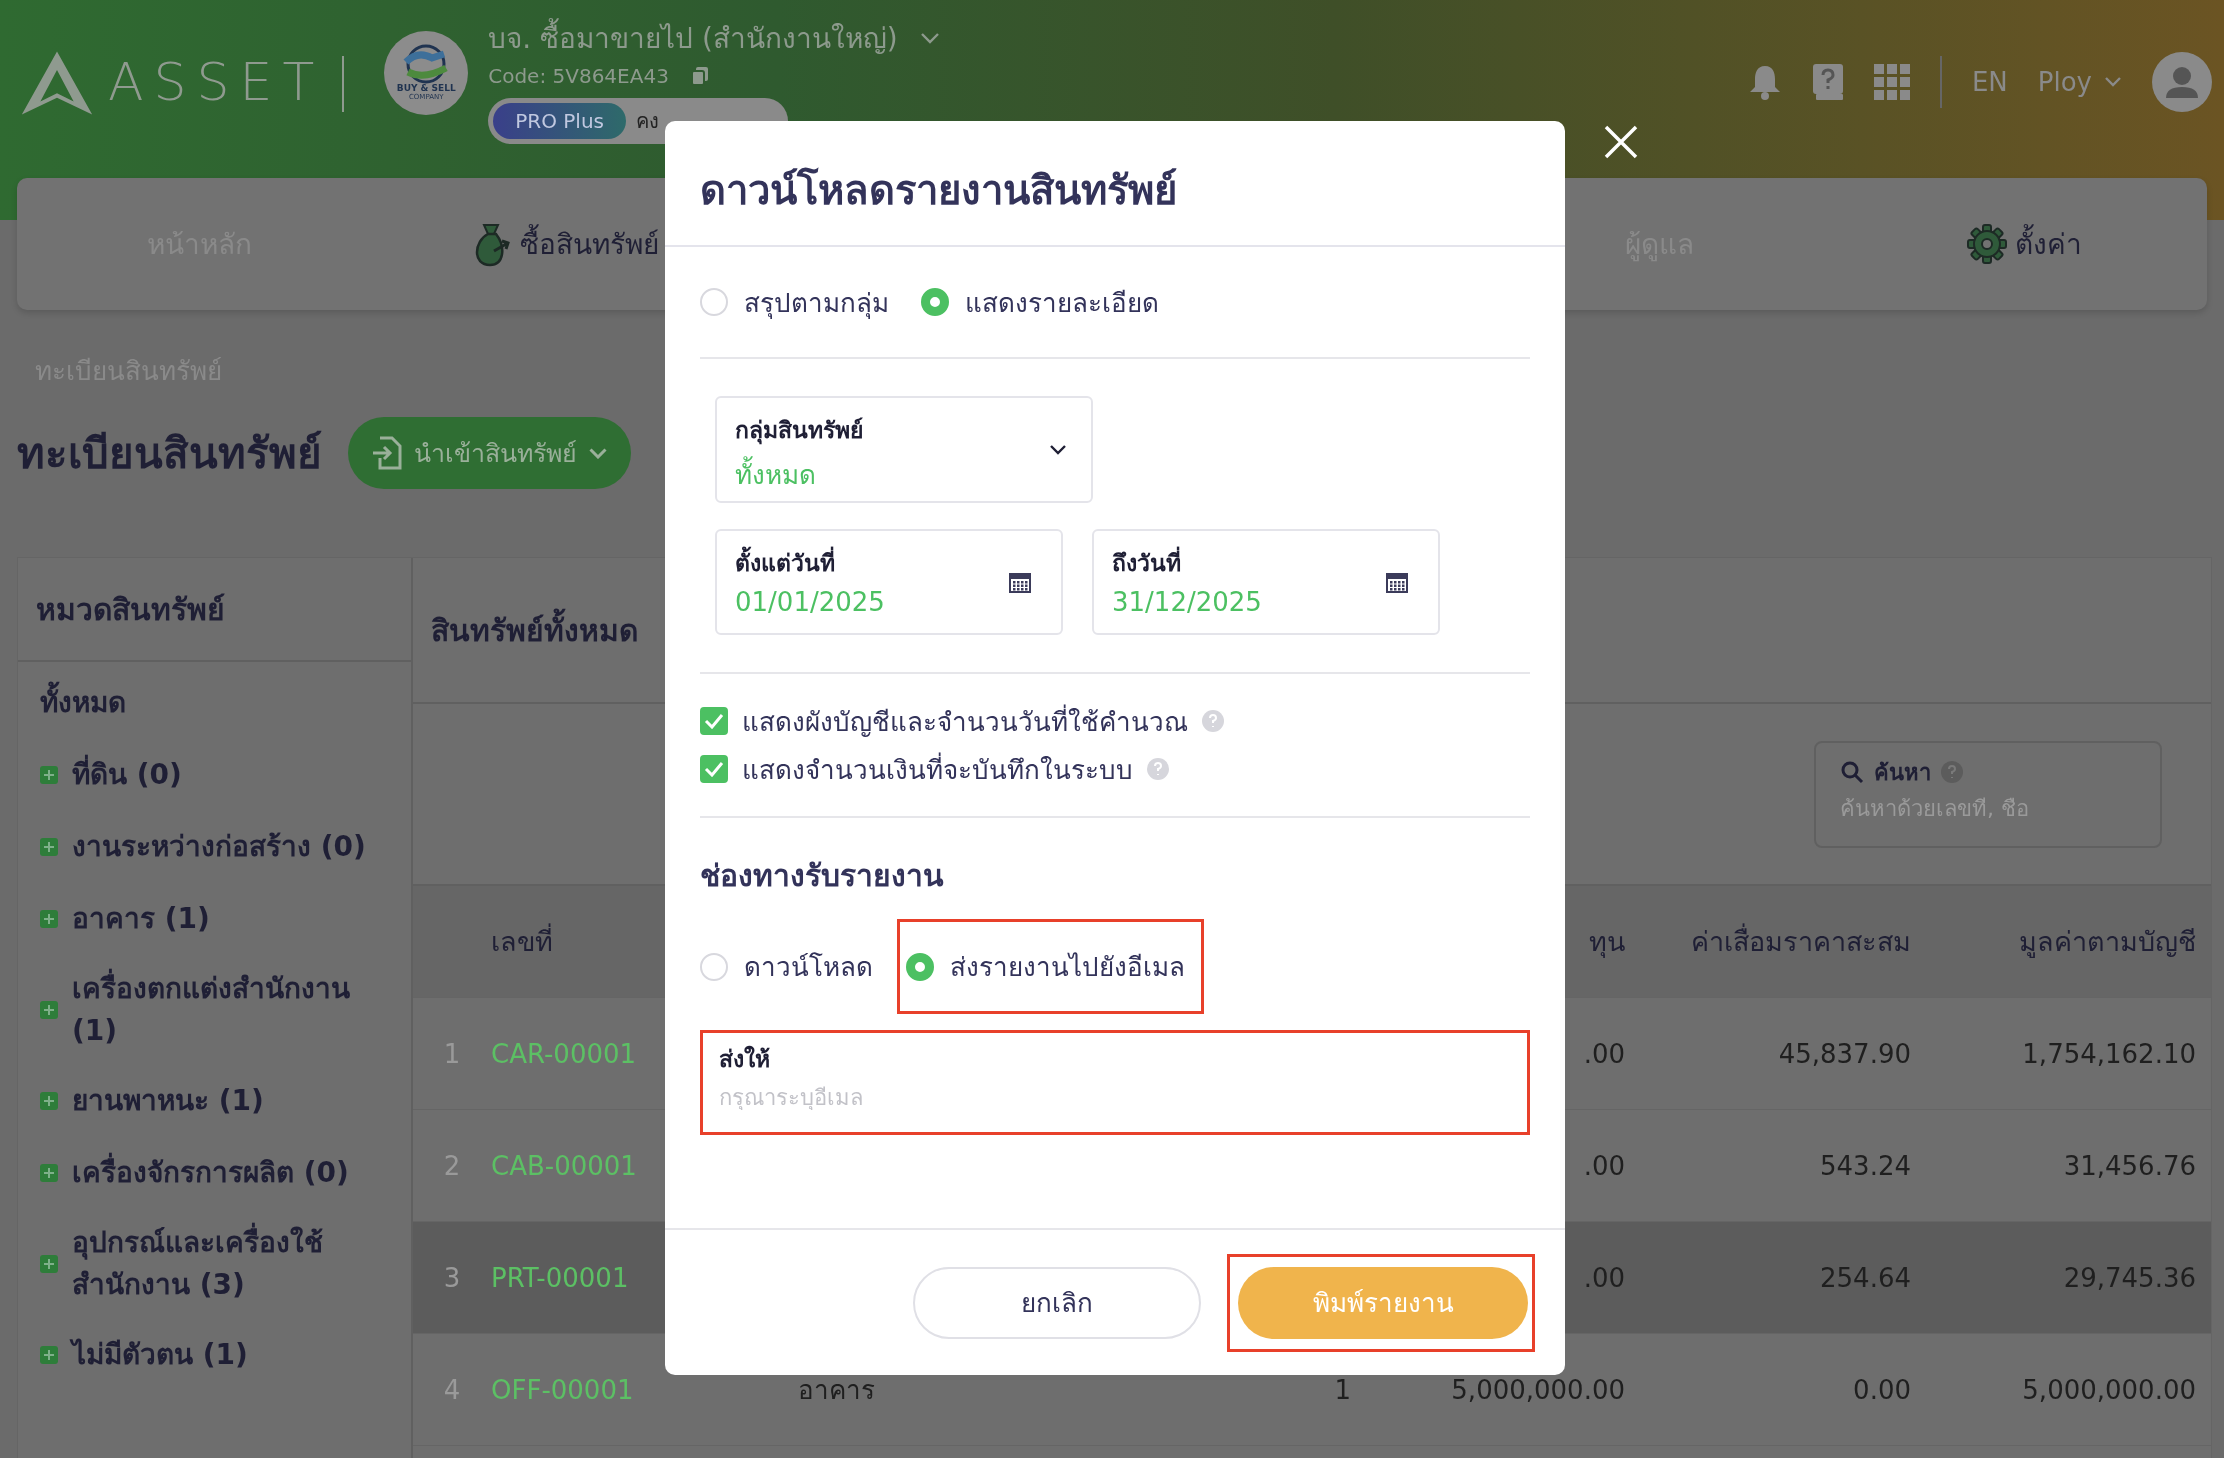 The height and width of the screenshot is (1458, 2224). What do you see at coordinates (169, 454) in the screenshot?
I see `page-title: ทะเบียนสินทรัพย์` at bounding box center [169, 454].